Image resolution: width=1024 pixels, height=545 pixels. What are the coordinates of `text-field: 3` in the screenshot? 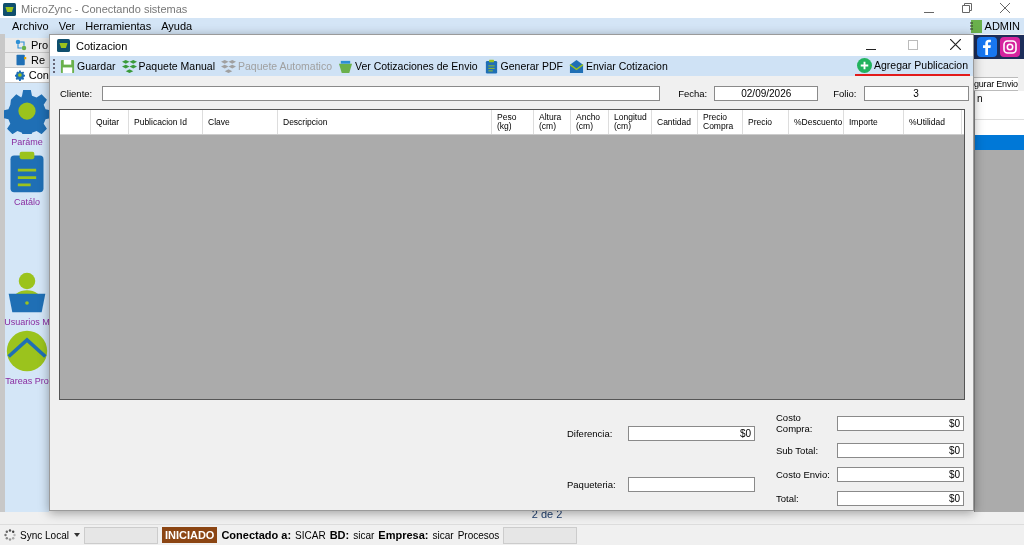 It's located at (916, 93).